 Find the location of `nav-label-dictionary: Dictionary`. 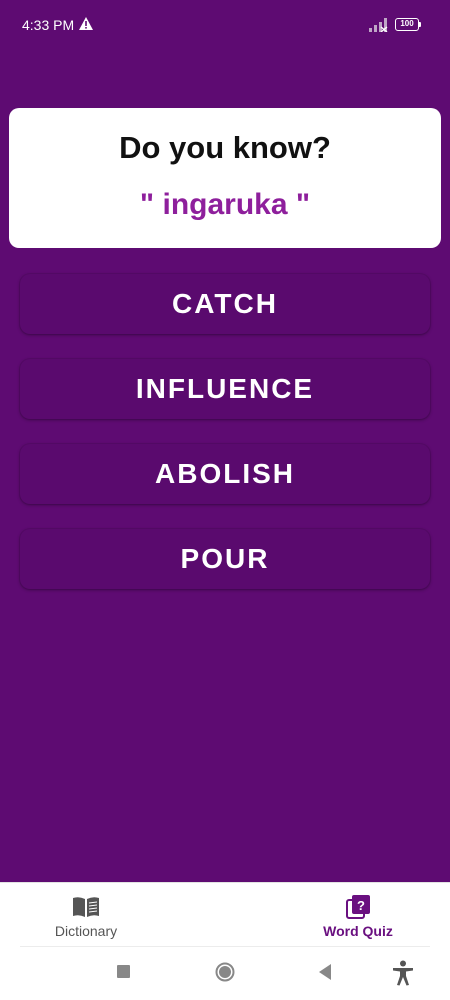

nav-label-dictionary: Dictionary is located at coordinates (86, 931).